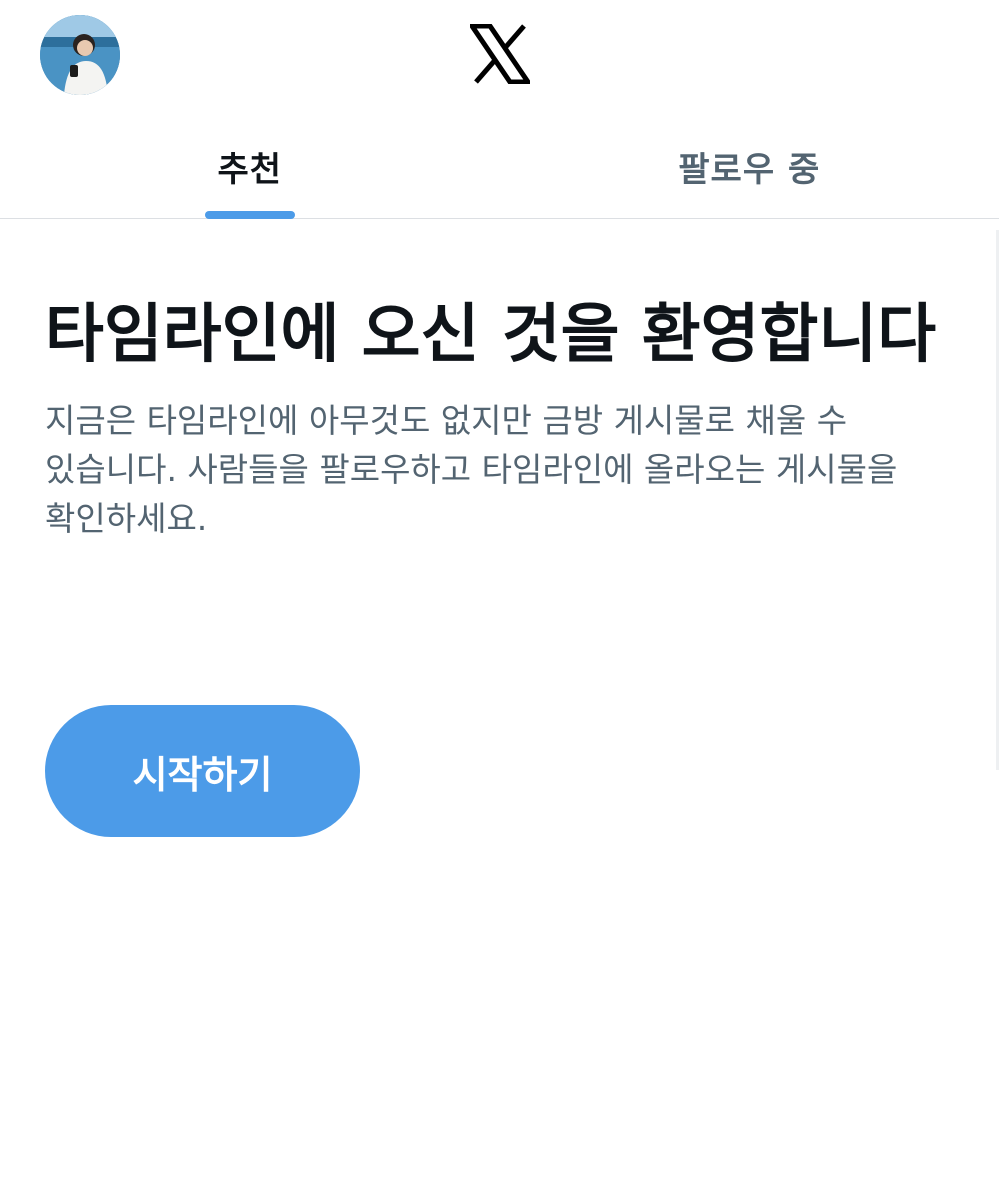 This screenshot has width=999, height=1200. What do you see at coordinates (249, 215) in the screenshot?
I see `active-tab-indicator` at bounding box center [249, 215].